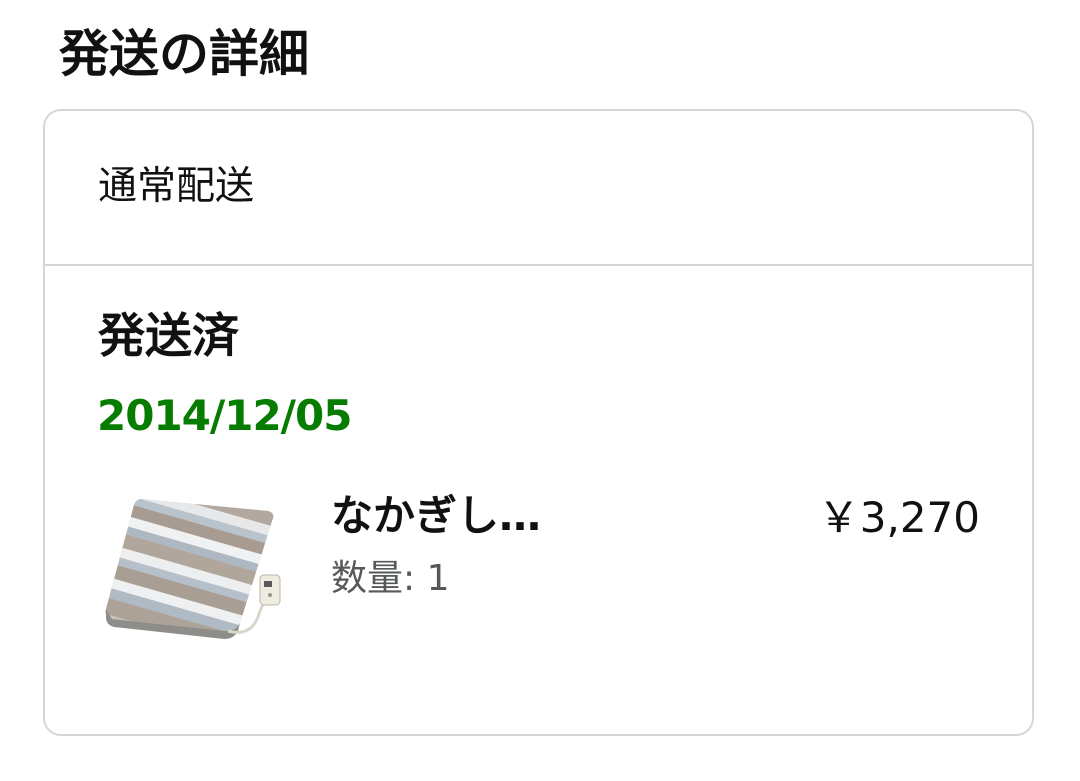  Describe the element at coordinates (176, 186) in the screenshot. I see `shipping-method-label: 通常配送` at that location.